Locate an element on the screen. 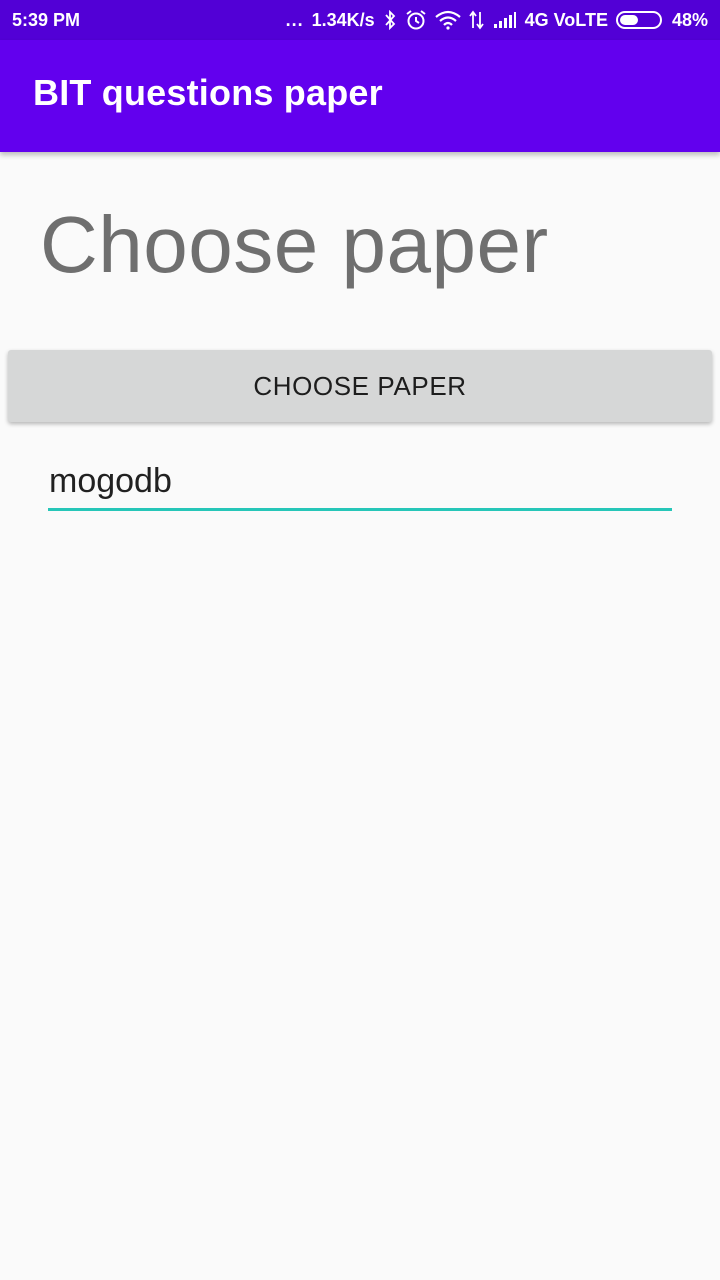 This screenshot has width=720, height=1280. wifi-icon is located at coordinates (447, 20).